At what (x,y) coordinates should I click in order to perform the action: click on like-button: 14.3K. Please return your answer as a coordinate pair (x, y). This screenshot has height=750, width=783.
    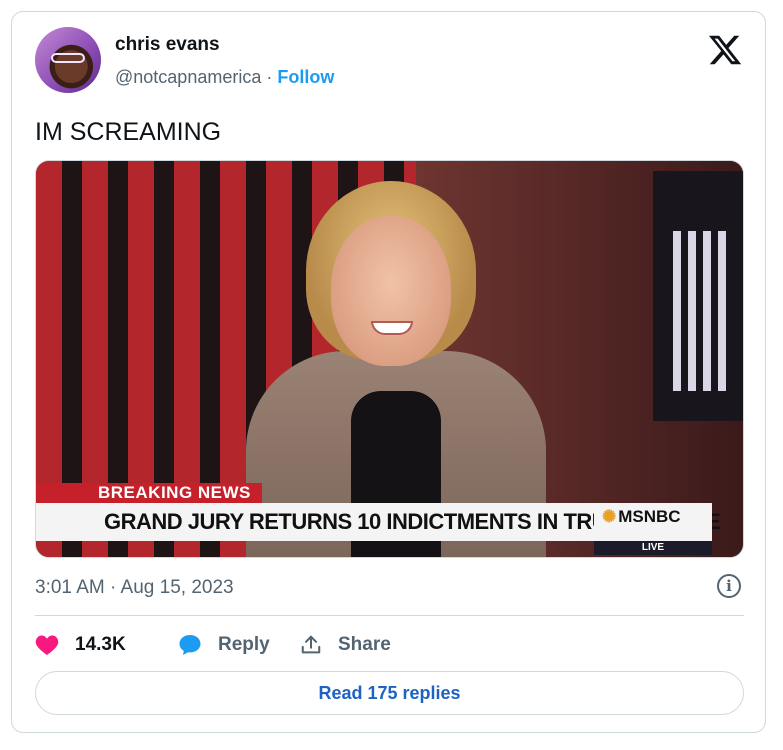
    Looking at the image, I should click on (80, 645).